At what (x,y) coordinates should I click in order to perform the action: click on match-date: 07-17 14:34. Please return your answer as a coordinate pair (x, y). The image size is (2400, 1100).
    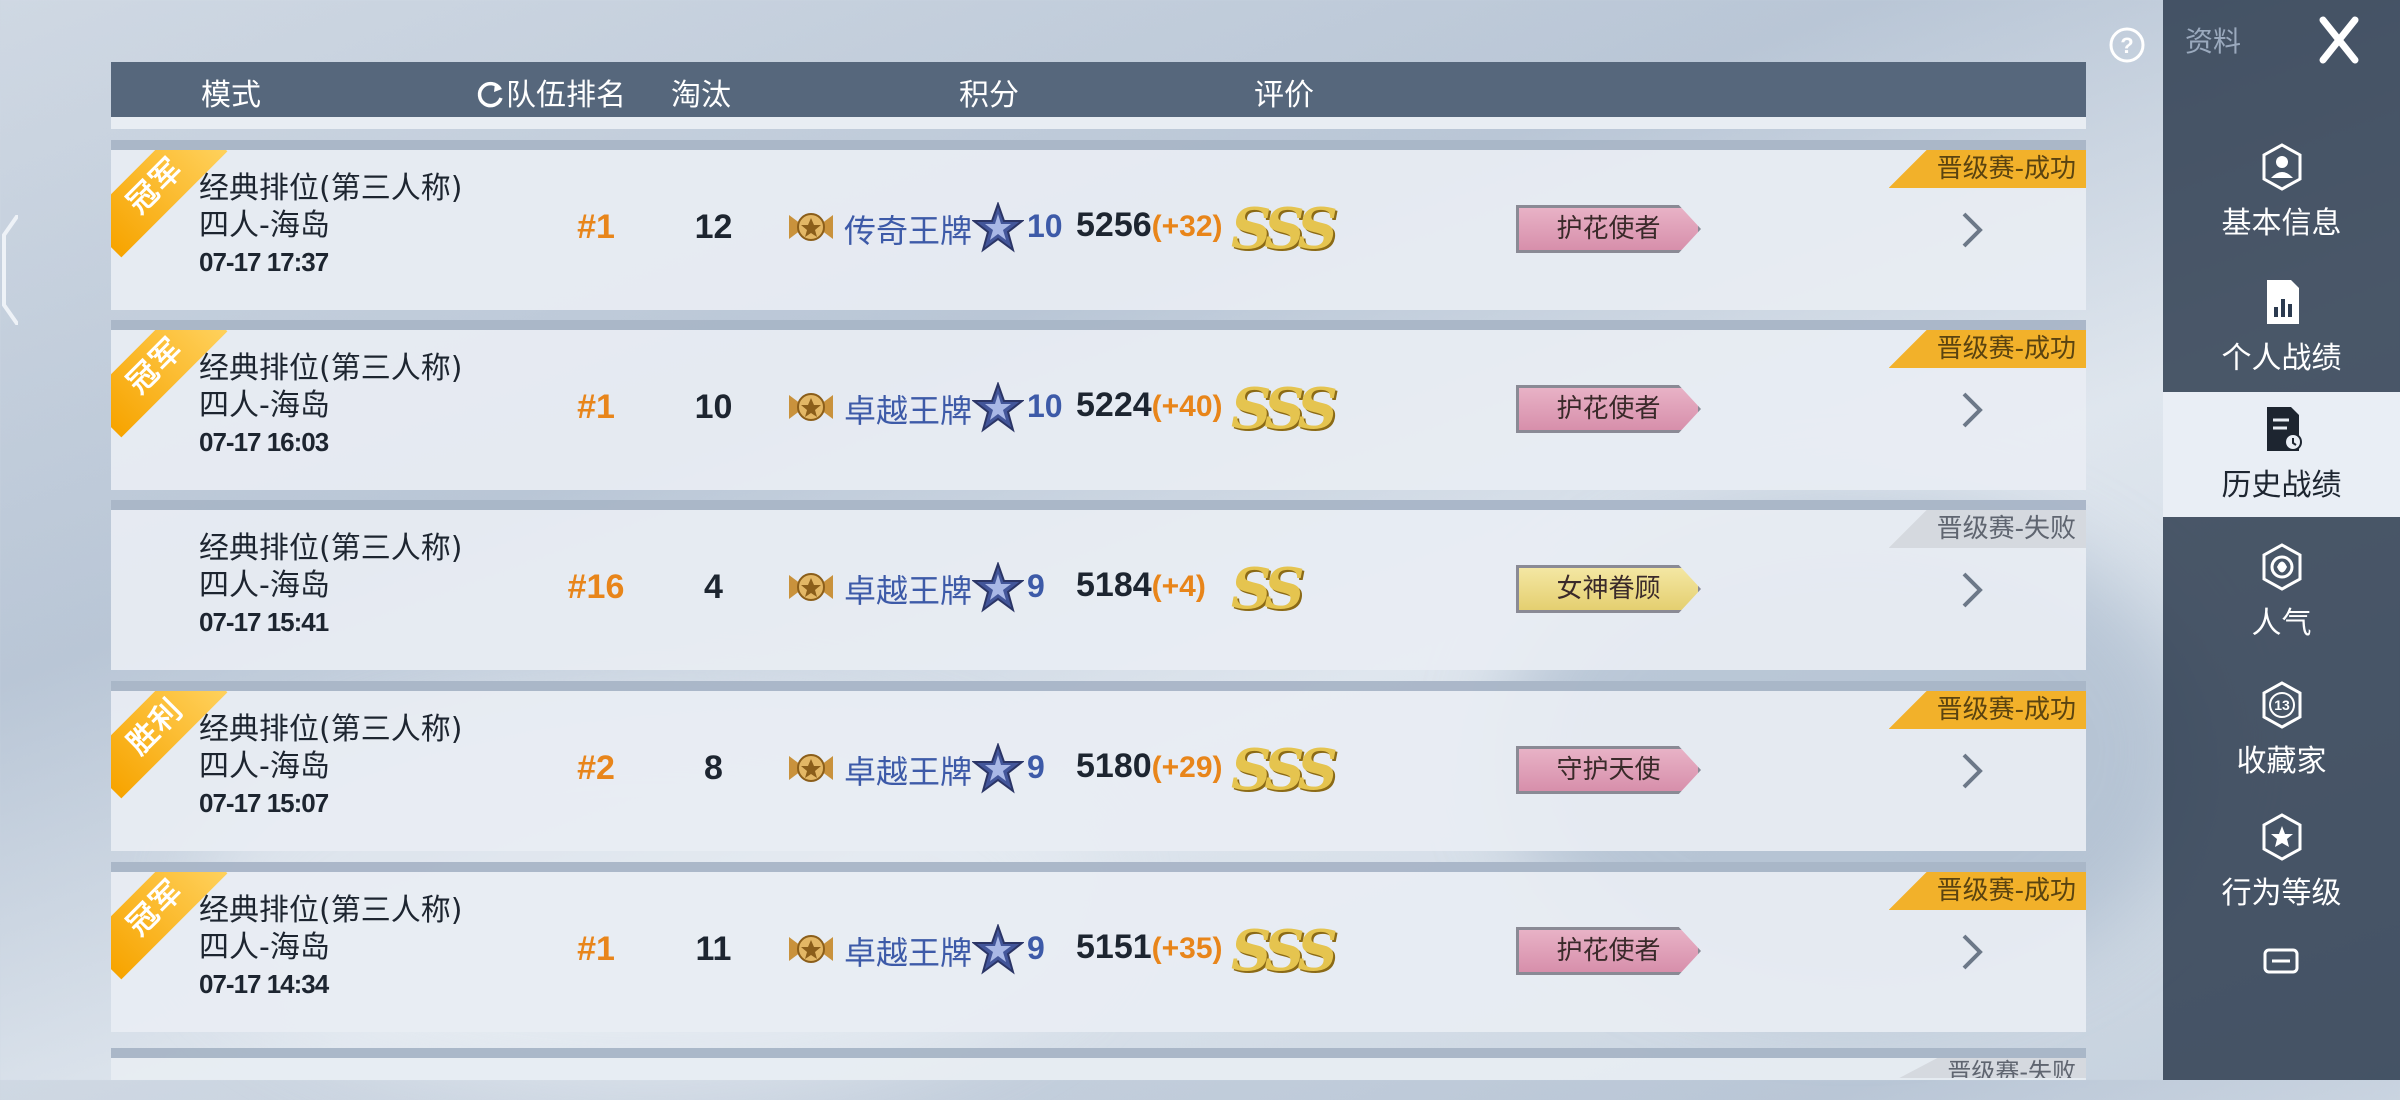
    Looking at the image, I should click on (264, 984).